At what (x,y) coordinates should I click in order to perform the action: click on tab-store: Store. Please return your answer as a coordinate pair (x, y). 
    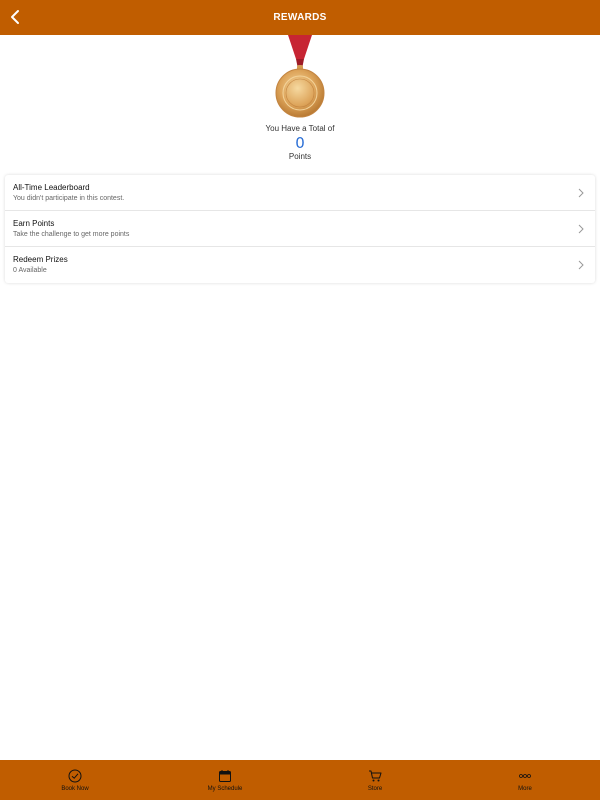
    Looking at the image, I should click on (375, 780).